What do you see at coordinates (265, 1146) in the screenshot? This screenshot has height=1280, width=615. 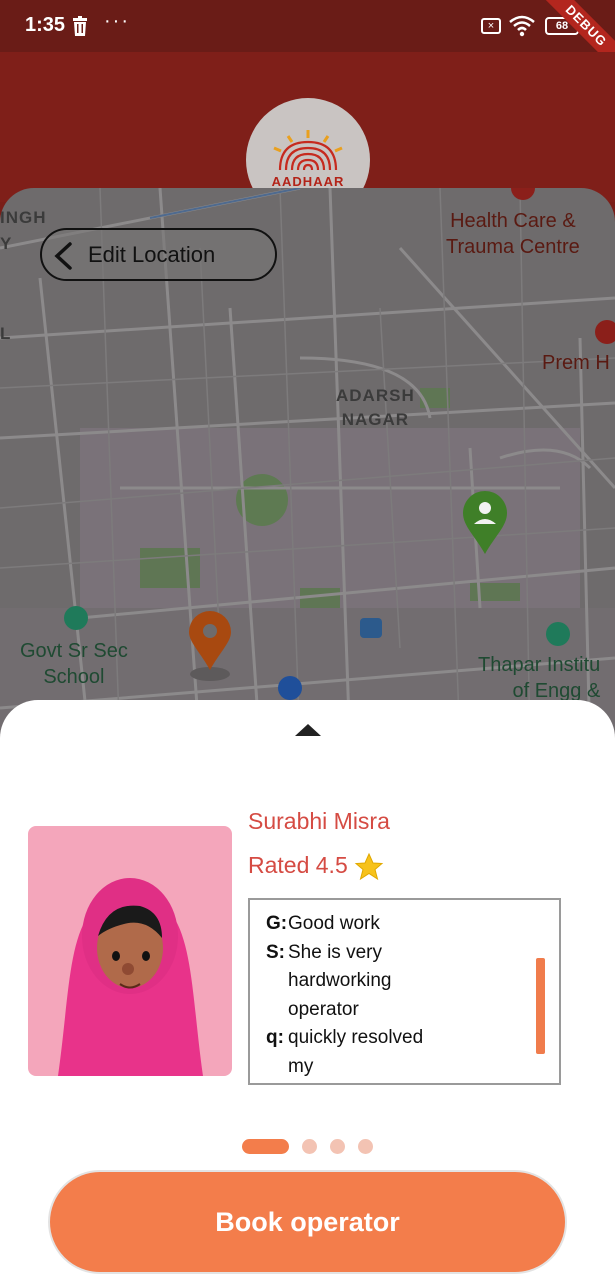 I see `carousel-dot-active` at bounding box center [265, 1146].